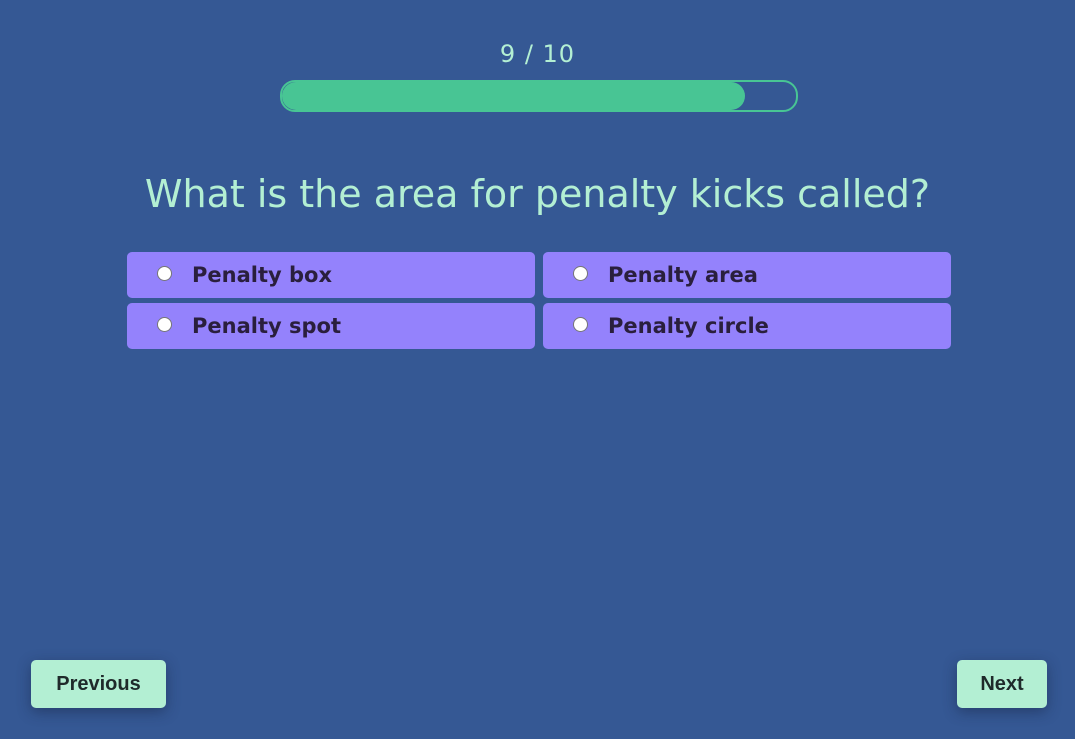  Describe the element at coordinates (266, 326) in the screenshot. I see `answer-option-label: Penalty spot` at that location.